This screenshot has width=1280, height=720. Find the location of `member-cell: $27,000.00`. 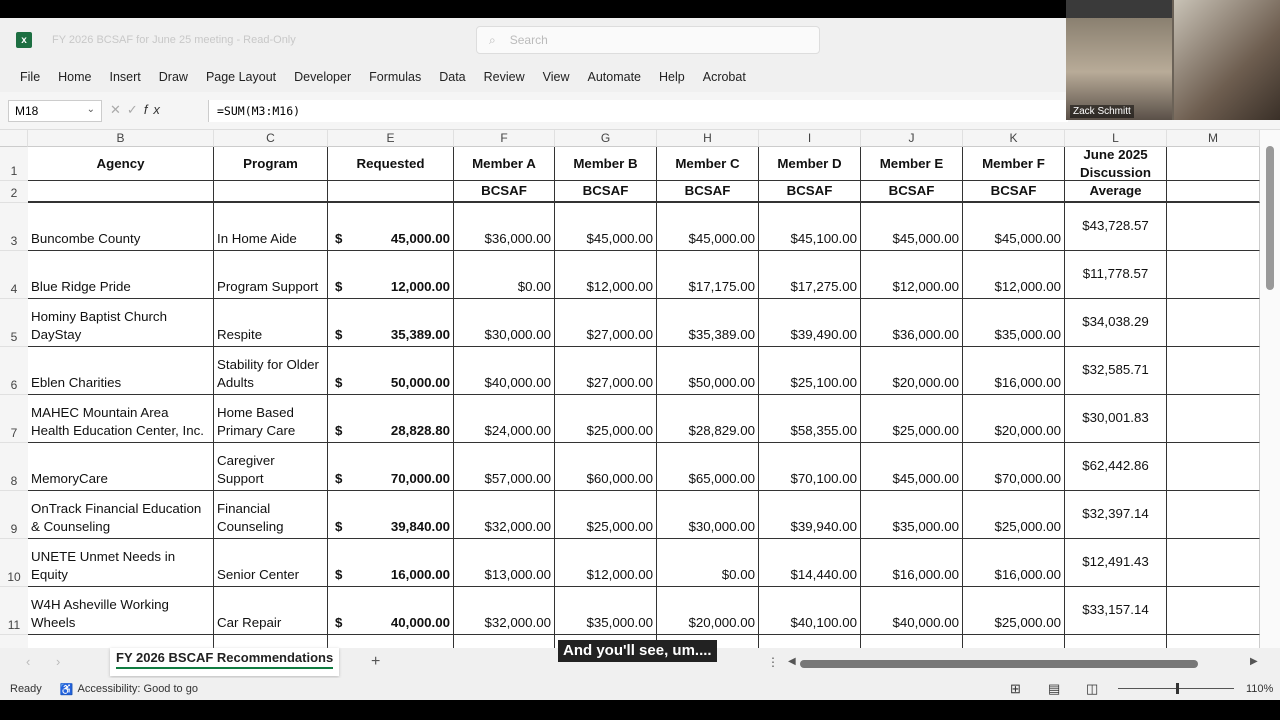

member-cell: $27,000.00 is located at coordinates (606, 371).